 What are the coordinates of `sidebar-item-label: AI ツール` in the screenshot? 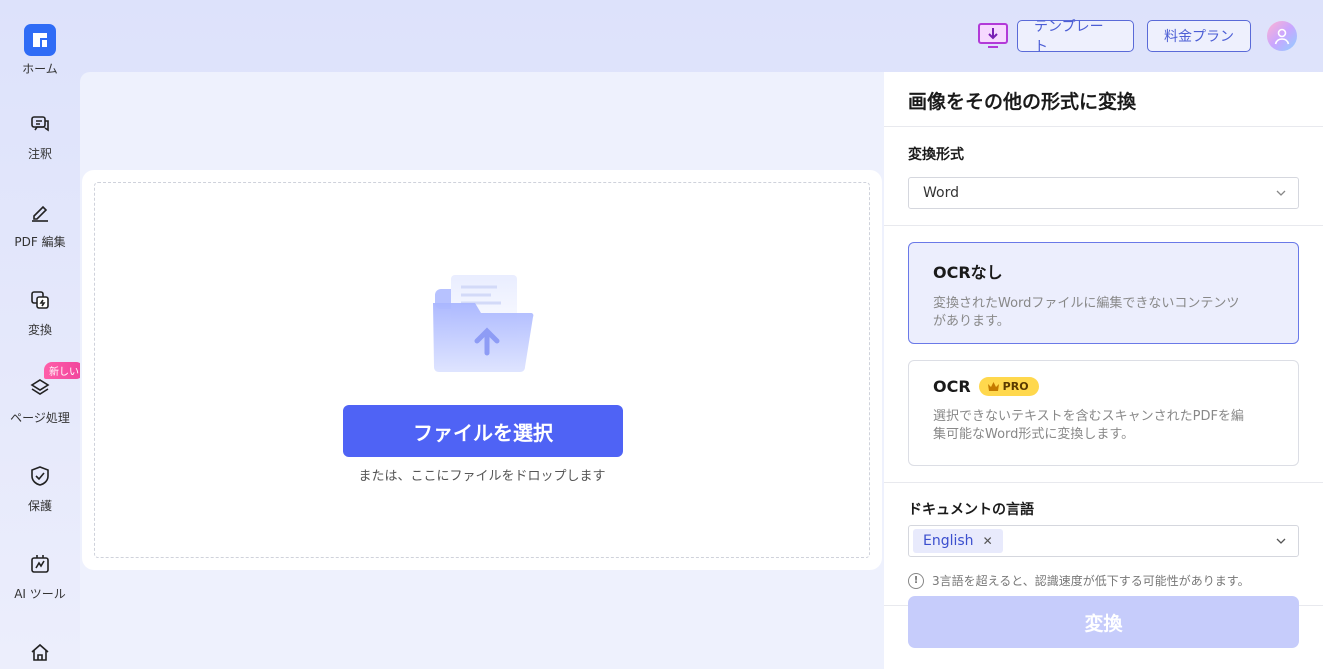 It's located at (40, 594).